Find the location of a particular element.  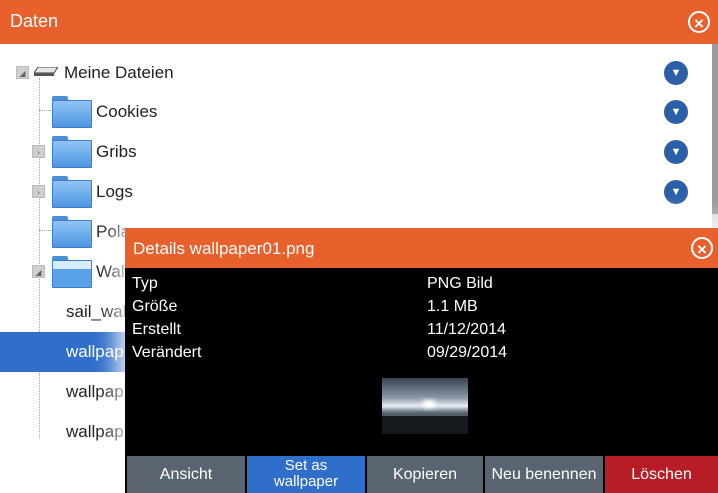

set-as-wallpaper-button: Set as wallpaper is located at coordinates (306, 474).